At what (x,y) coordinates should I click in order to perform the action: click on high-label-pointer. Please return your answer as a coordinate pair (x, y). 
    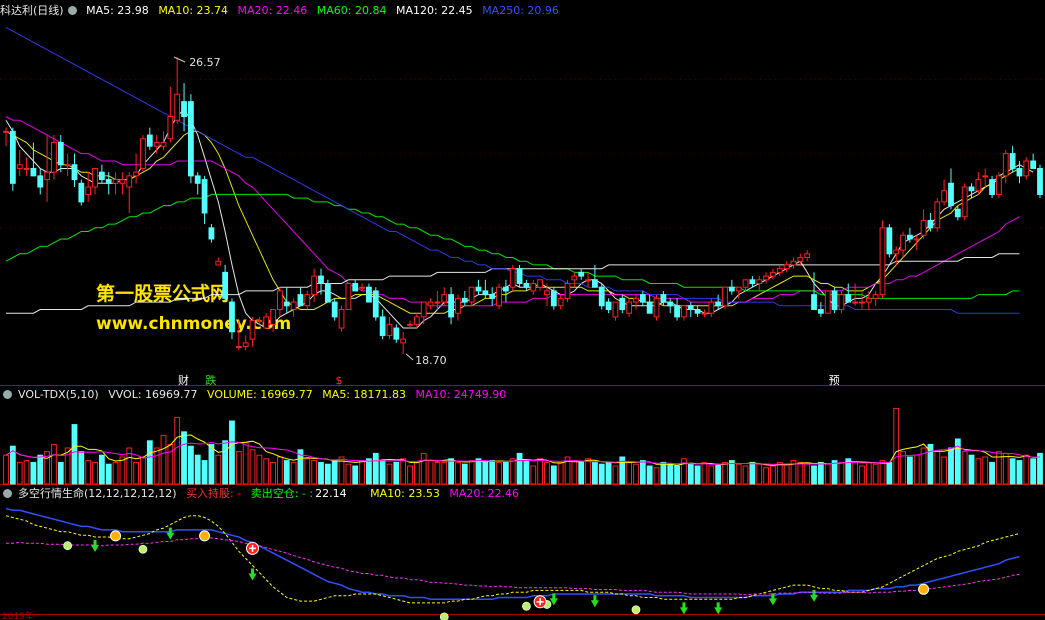
    Looking at the image, I should click on (179, 59).